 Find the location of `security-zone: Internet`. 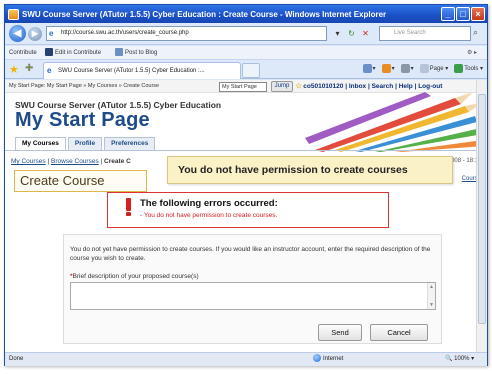

security-zone: Internet is located at coordinates (328, 359).